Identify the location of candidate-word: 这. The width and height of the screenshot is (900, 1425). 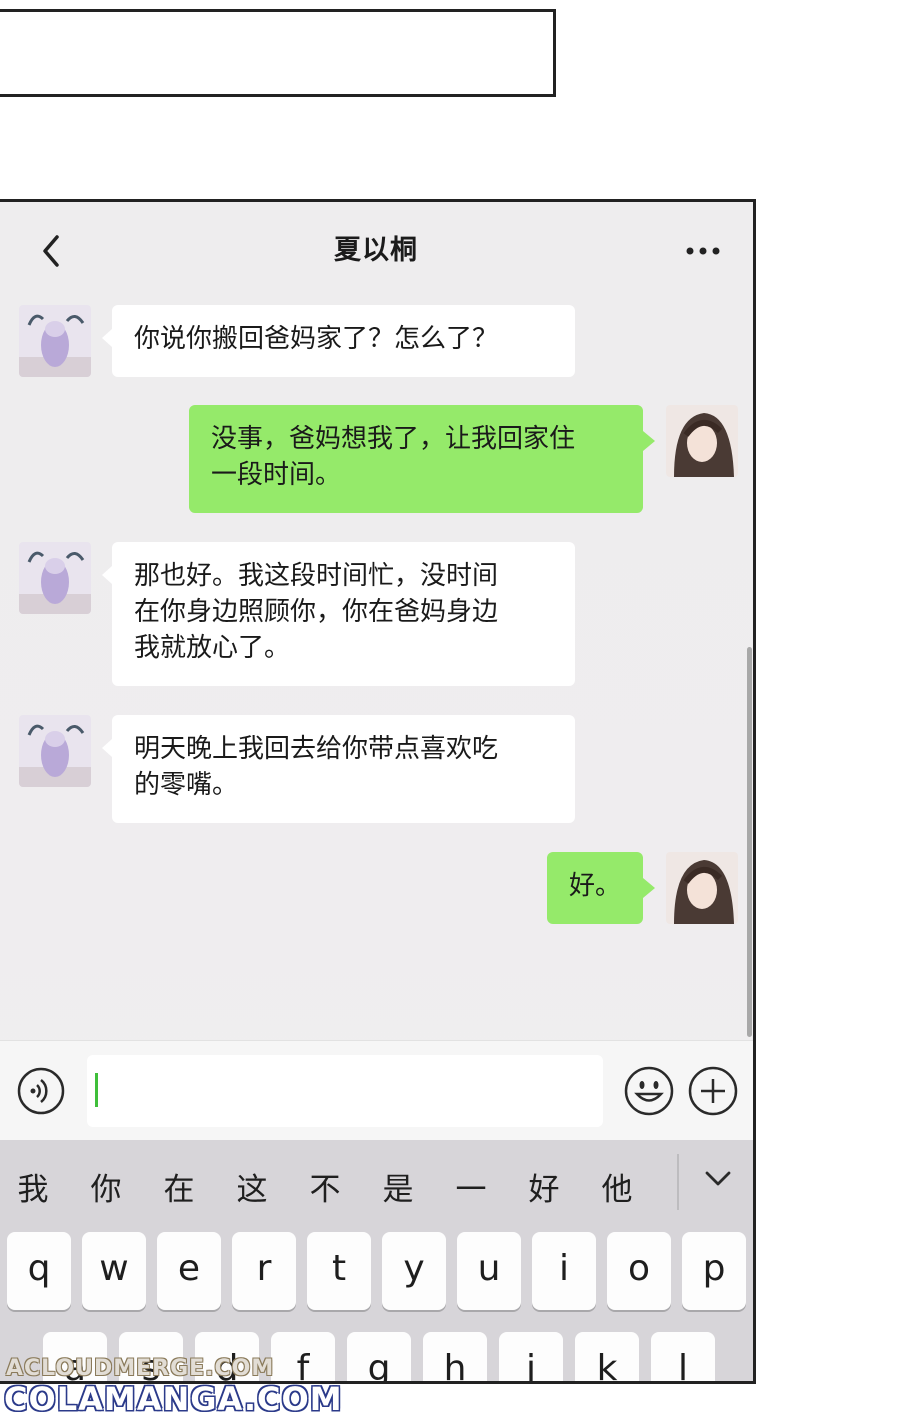
(252, 1186).